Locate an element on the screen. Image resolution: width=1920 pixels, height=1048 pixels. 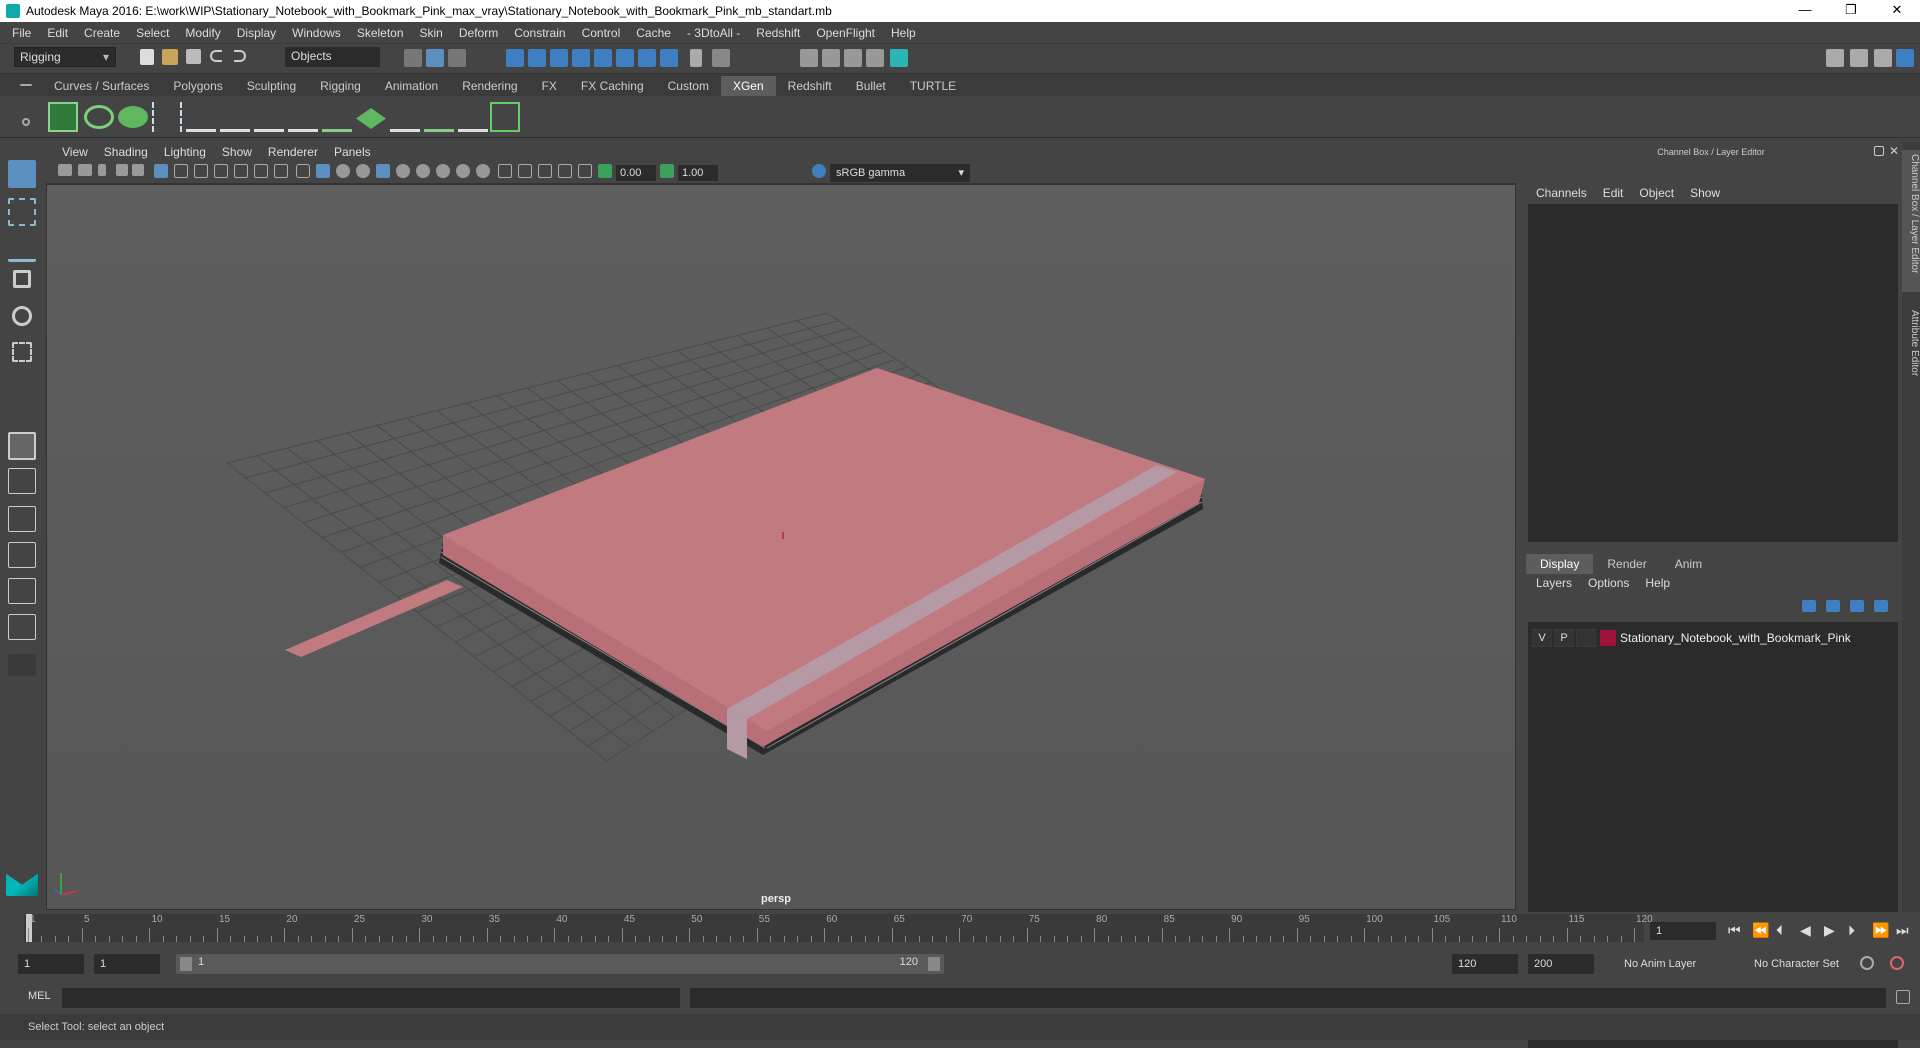
layer-menu-help: Help is located at coordinates (1657, 583).